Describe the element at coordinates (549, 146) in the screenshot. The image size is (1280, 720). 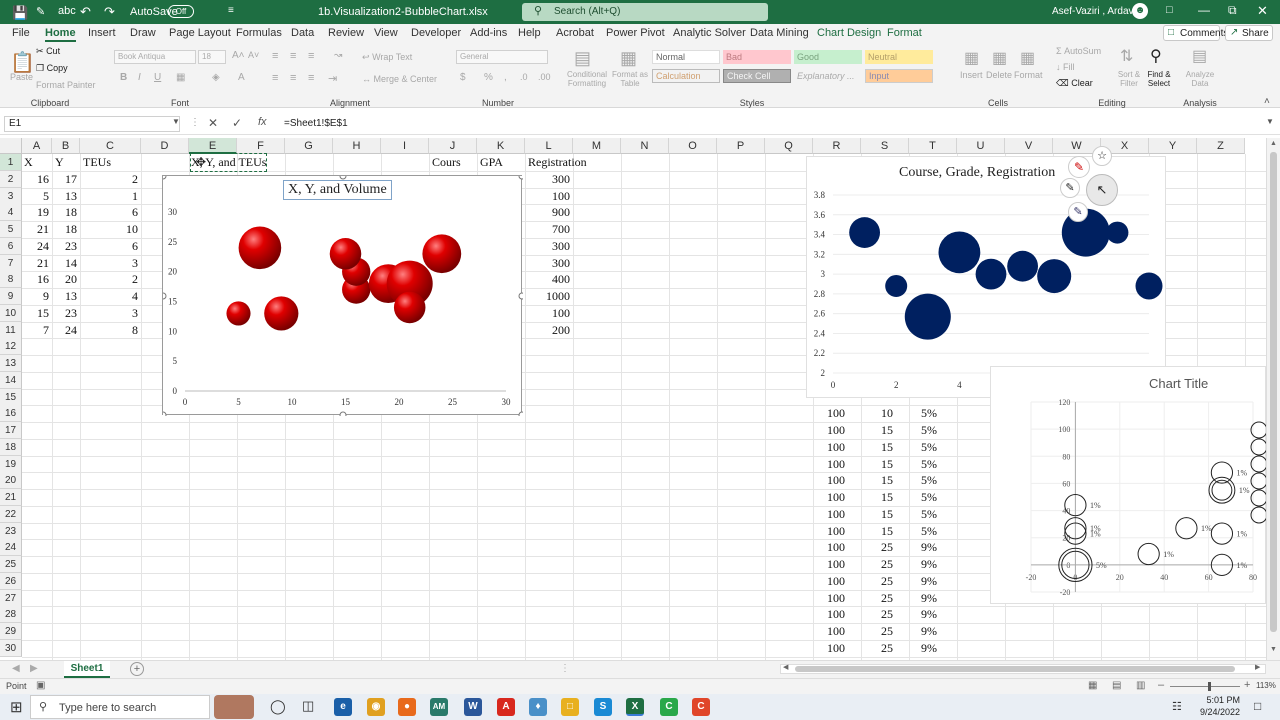
I see `column-header-l: L` at that location.